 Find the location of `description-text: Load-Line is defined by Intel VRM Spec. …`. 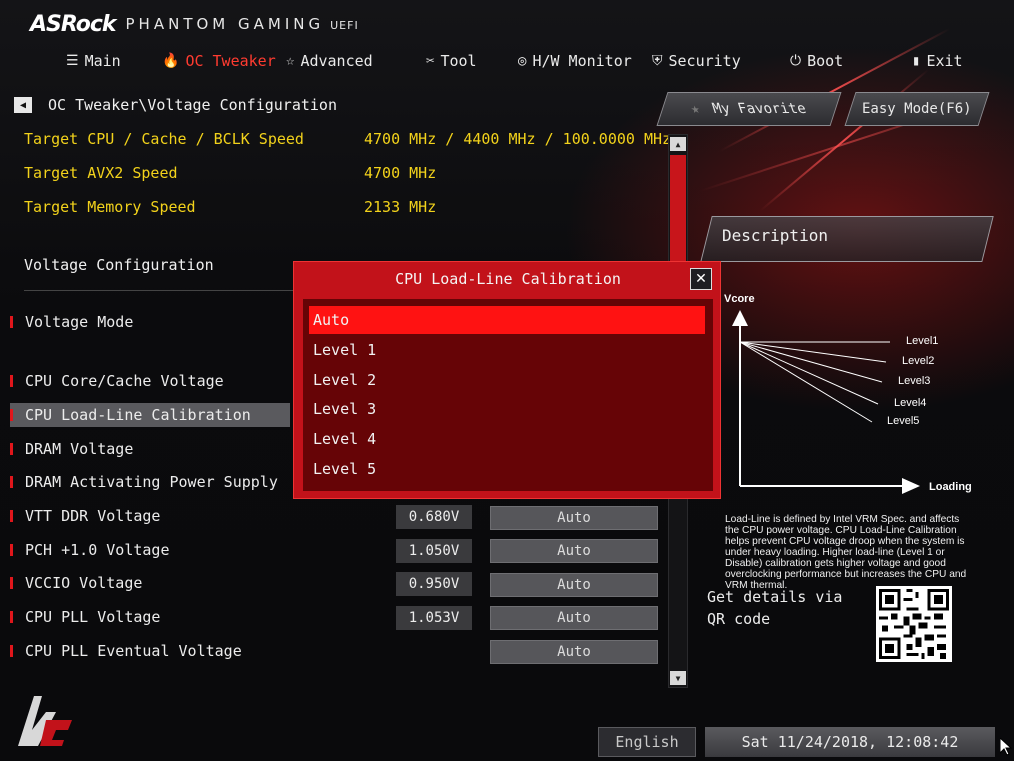

description-text: Load-Line is defined by Intel VRM Spec. … is located at coordinates (846, 552).